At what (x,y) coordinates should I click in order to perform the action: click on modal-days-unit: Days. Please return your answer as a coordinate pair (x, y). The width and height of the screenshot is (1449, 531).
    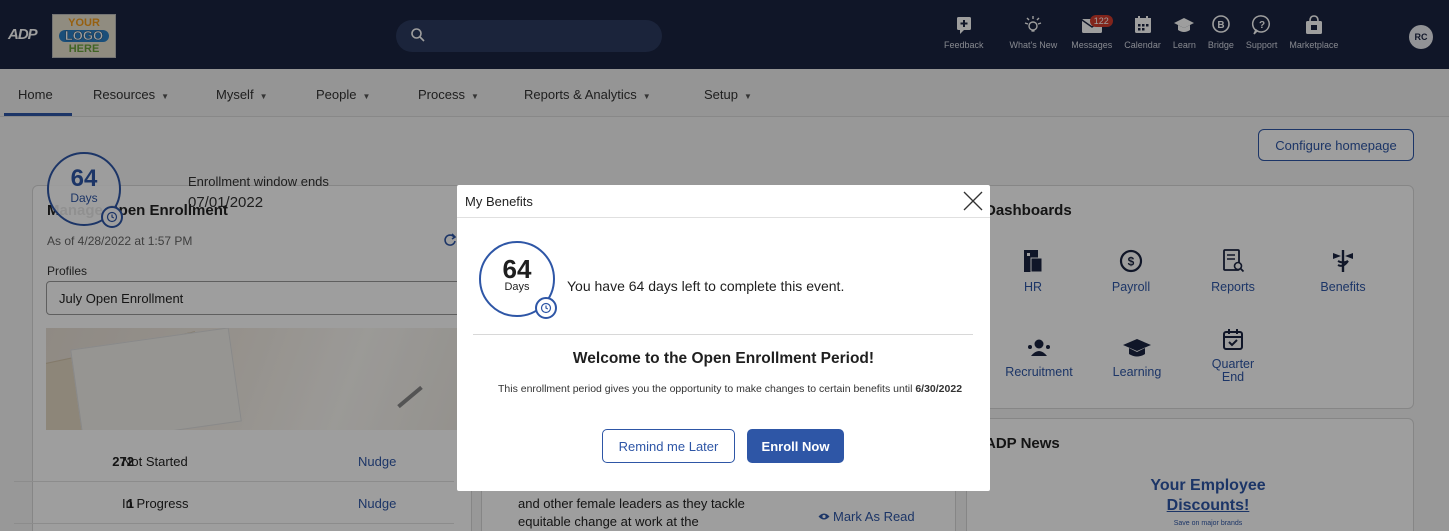
    Looking at the image, I should click on (517, 287).